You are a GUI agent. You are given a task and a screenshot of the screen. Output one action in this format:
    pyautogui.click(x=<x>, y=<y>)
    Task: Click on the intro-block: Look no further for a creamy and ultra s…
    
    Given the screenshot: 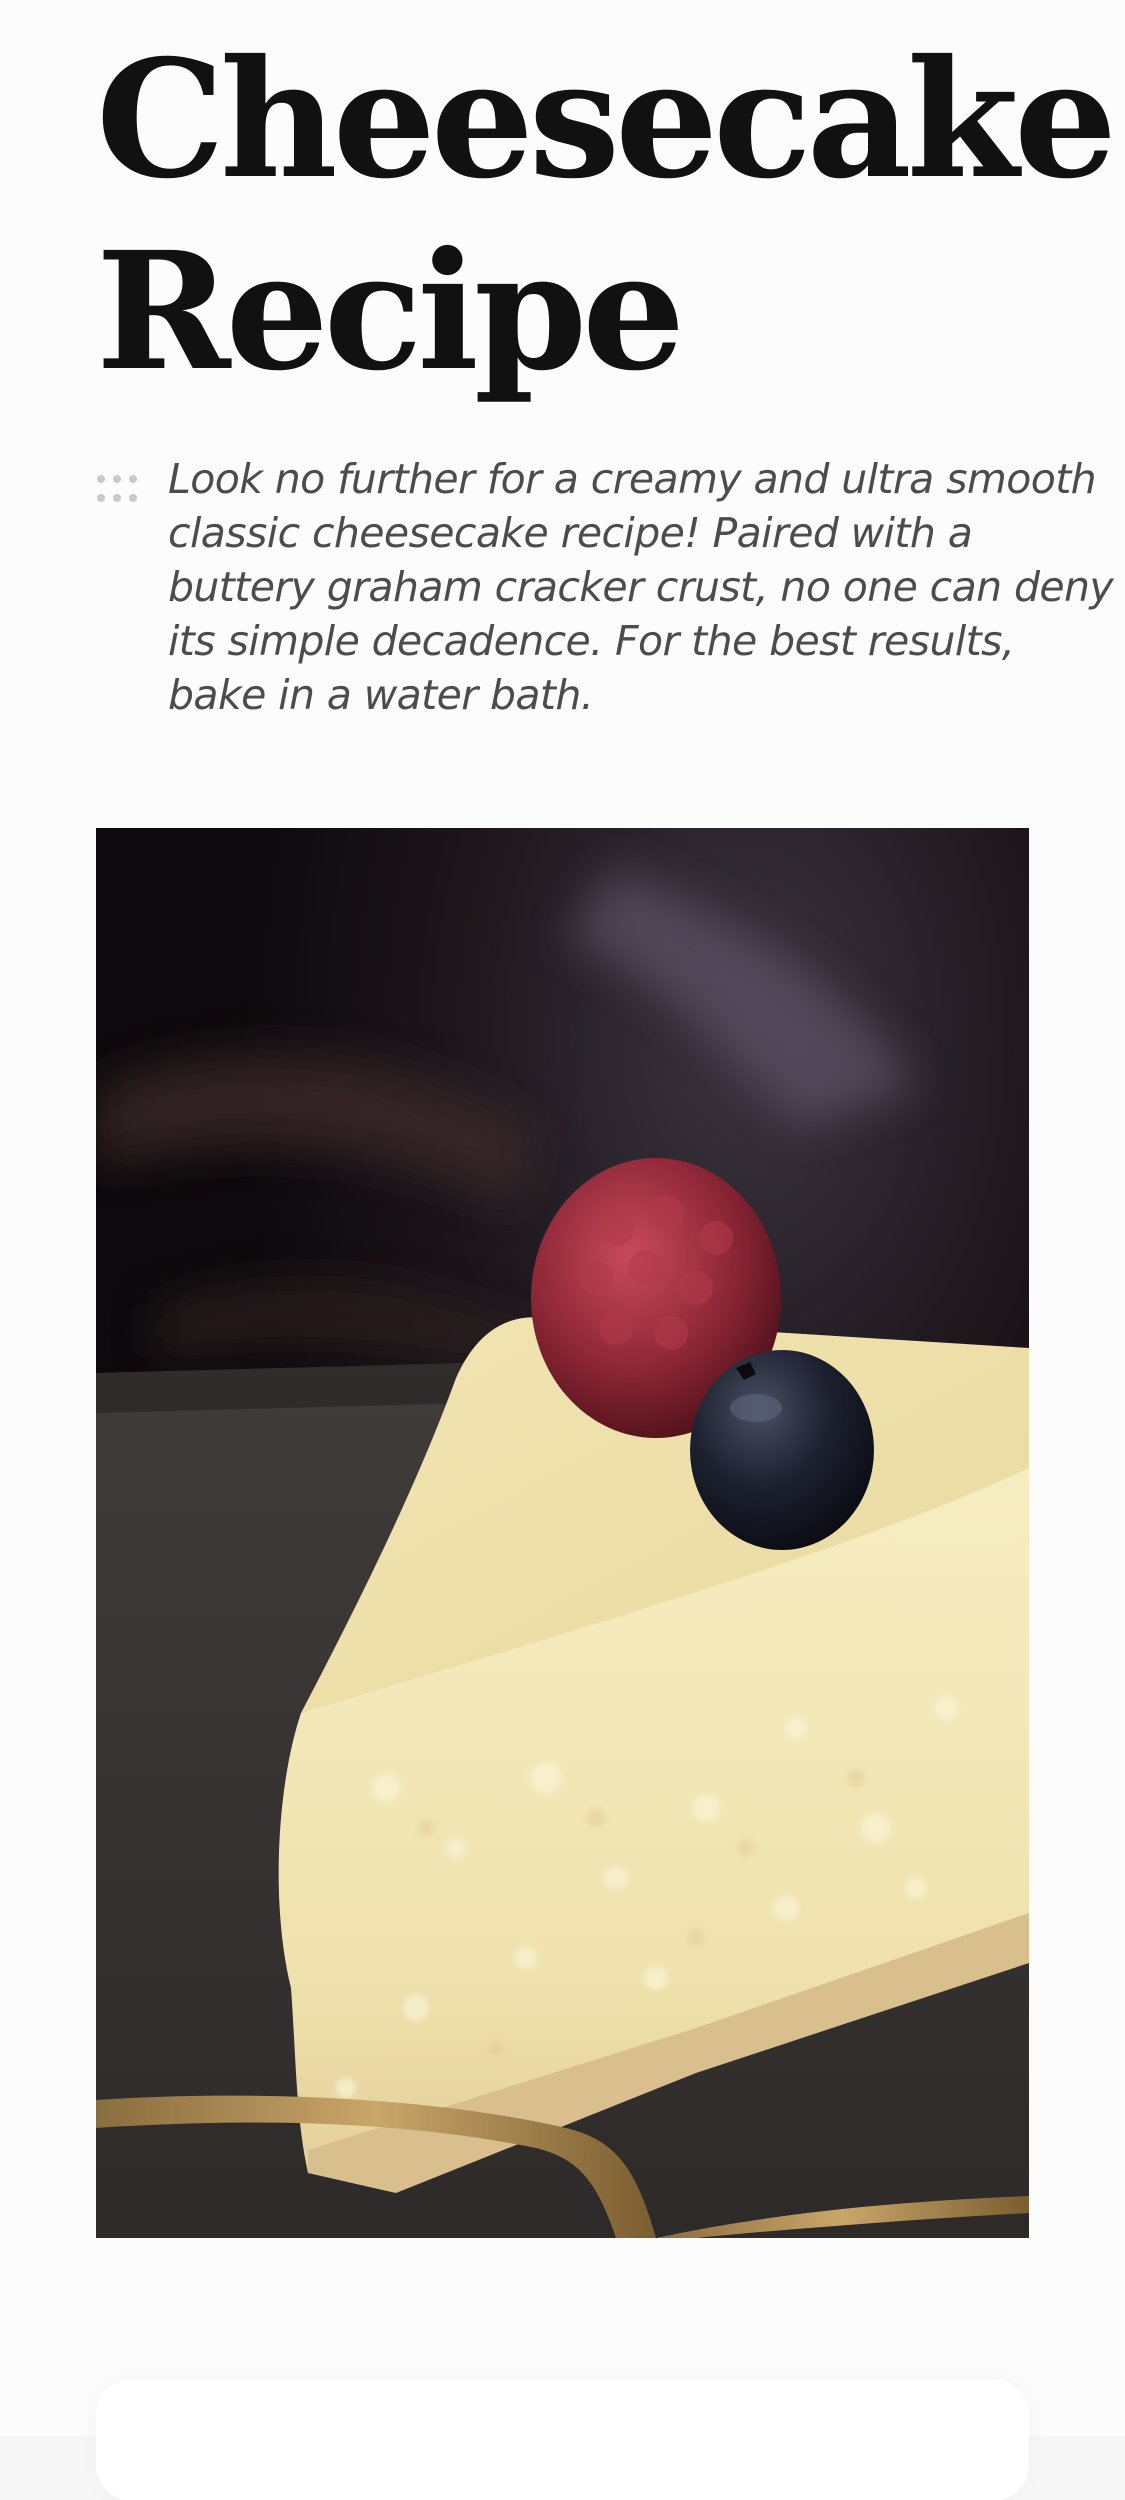 What is the action you would take?
    pyautogui.click(x=605, y=617)
    